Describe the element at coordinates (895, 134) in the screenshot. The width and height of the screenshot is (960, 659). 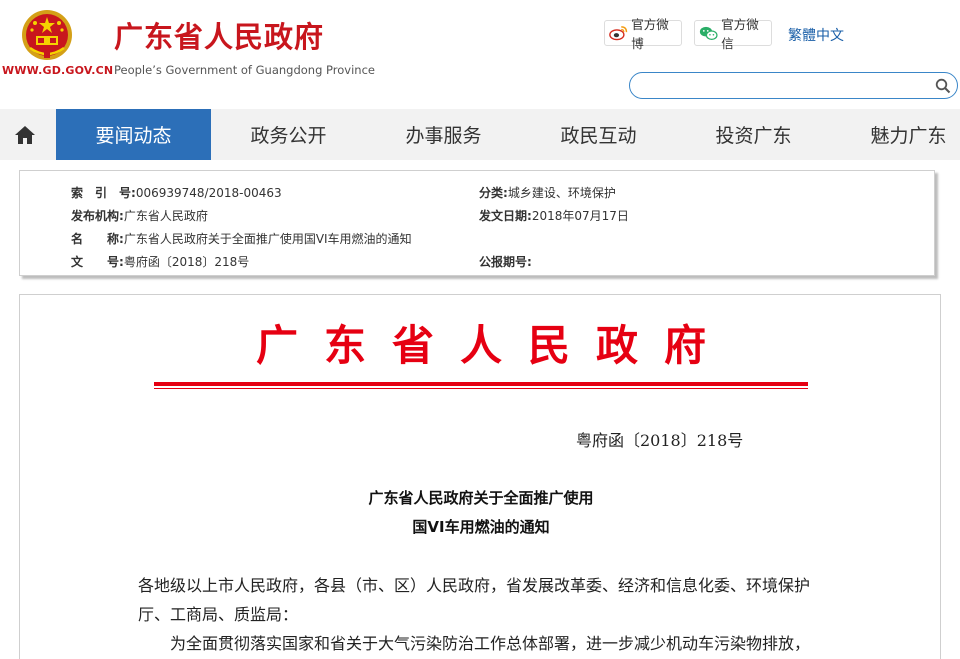
I see `nav-item-charm: 魅力广东` at that location.